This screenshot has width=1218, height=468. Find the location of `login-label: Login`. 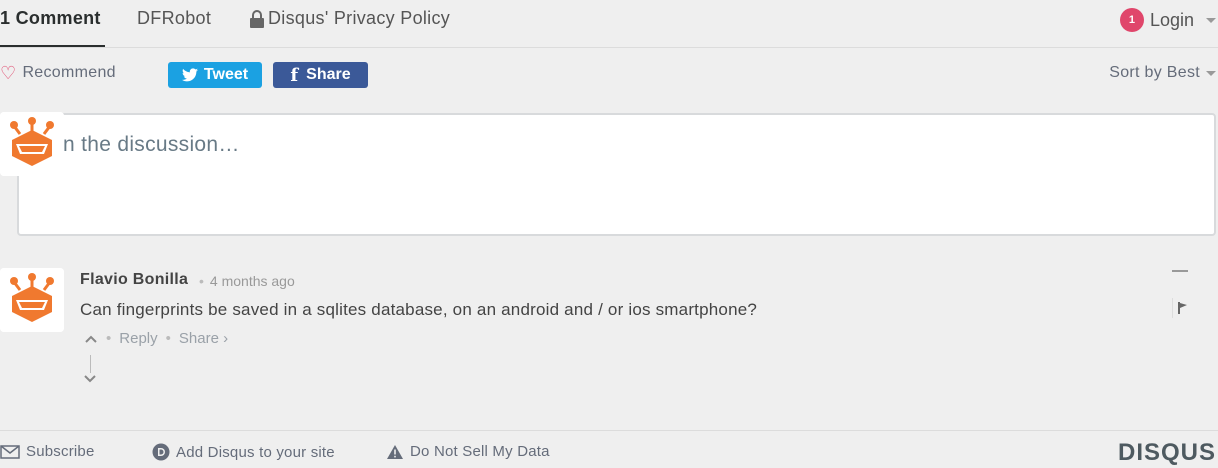

login-label: Login is located at coordinates (1171, 19).